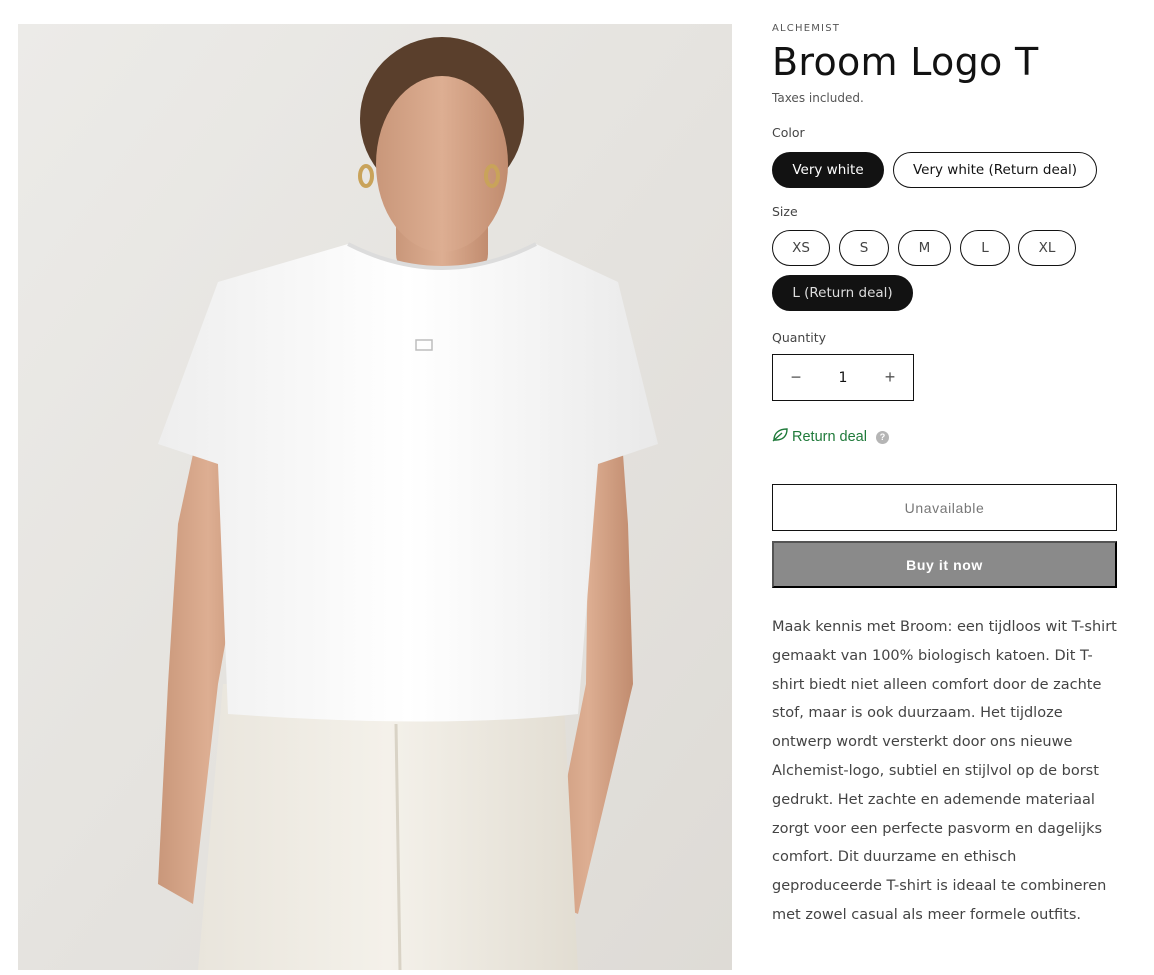  I want to click on quantity-stepper: − +, so click(843, 377).